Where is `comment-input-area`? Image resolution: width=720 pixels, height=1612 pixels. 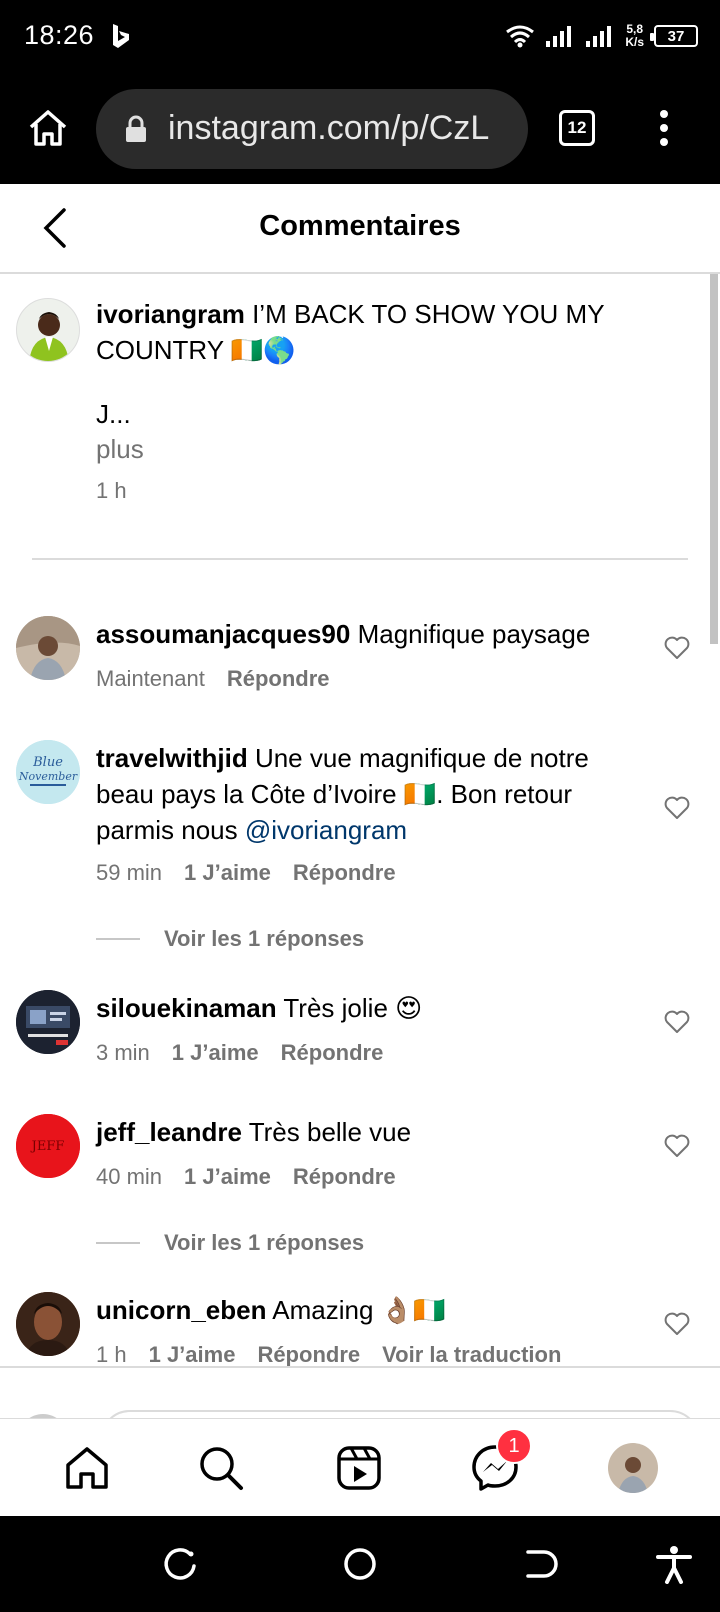 comment-input-area is located at coordinates (360, 1392).